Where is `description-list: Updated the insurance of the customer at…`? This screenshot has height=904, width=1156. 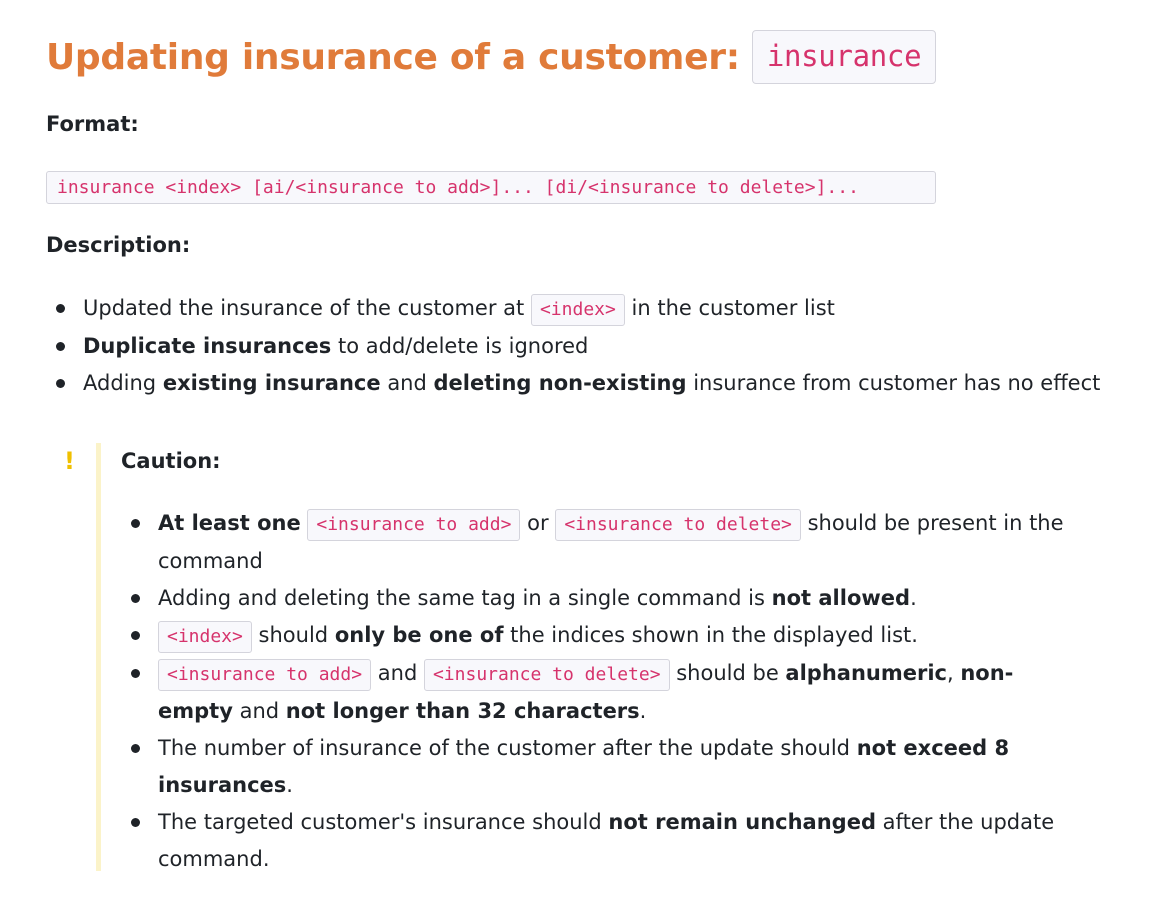 description-list: Updated the insurance of the customer at… is located at coordinates (599, 346).